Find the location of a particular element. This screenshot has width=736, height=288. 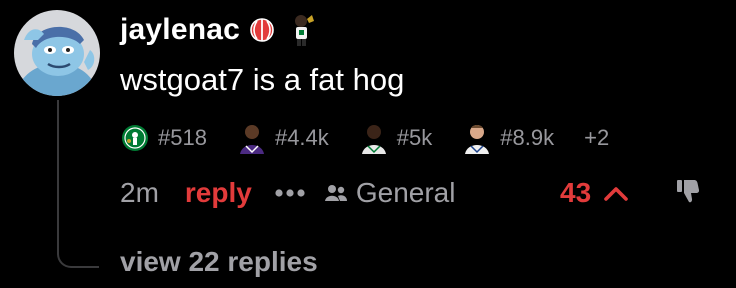

vote-count: 43 is located at coordinates (576, 192).